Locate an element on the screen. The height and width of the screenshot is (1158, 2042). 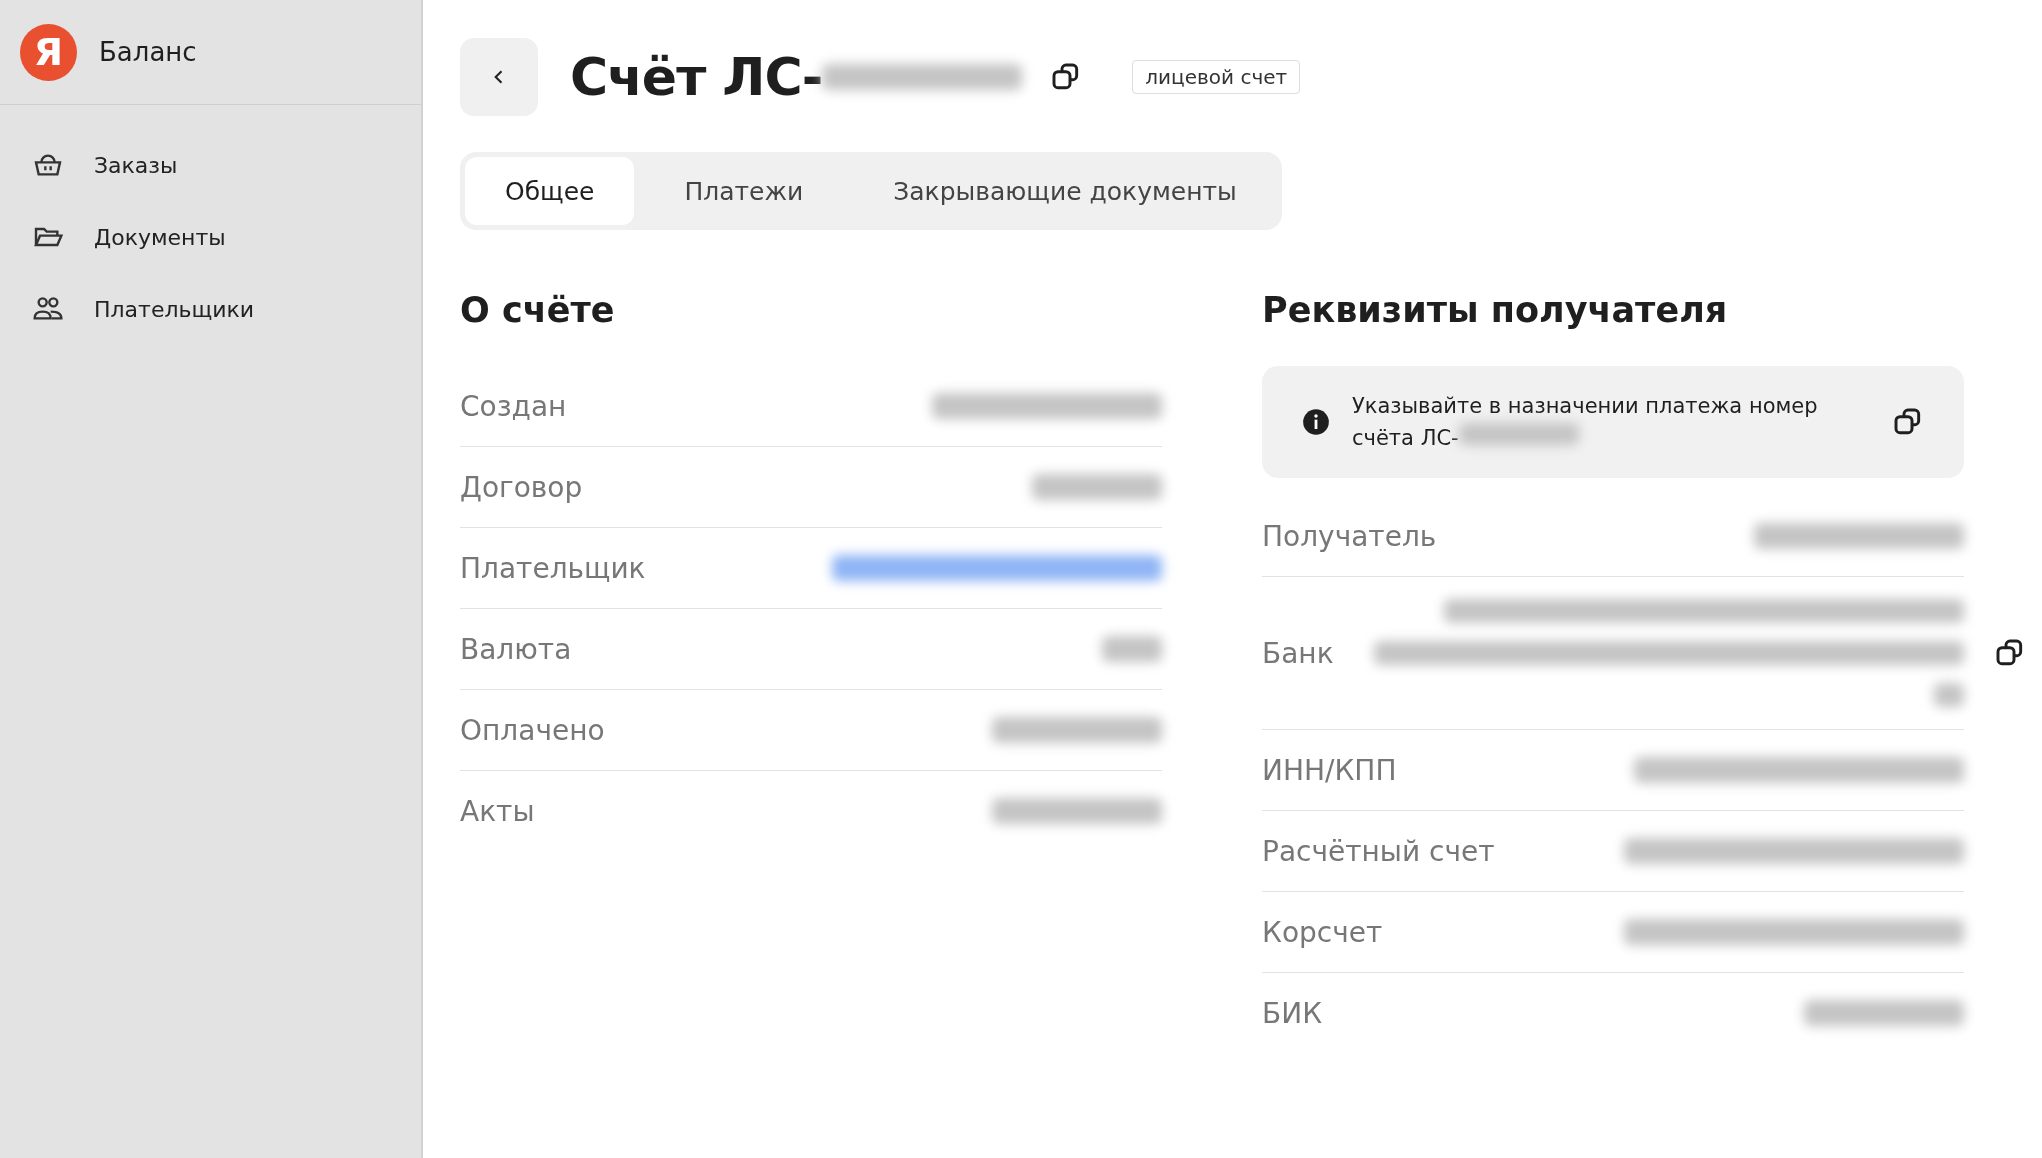
info-icon is located at coordinates (1316, 422).